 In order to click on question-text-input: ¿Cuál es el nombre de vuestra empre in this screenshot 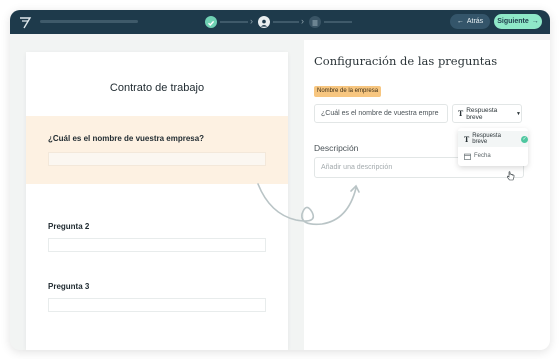, I will do `click(381, 113)`.